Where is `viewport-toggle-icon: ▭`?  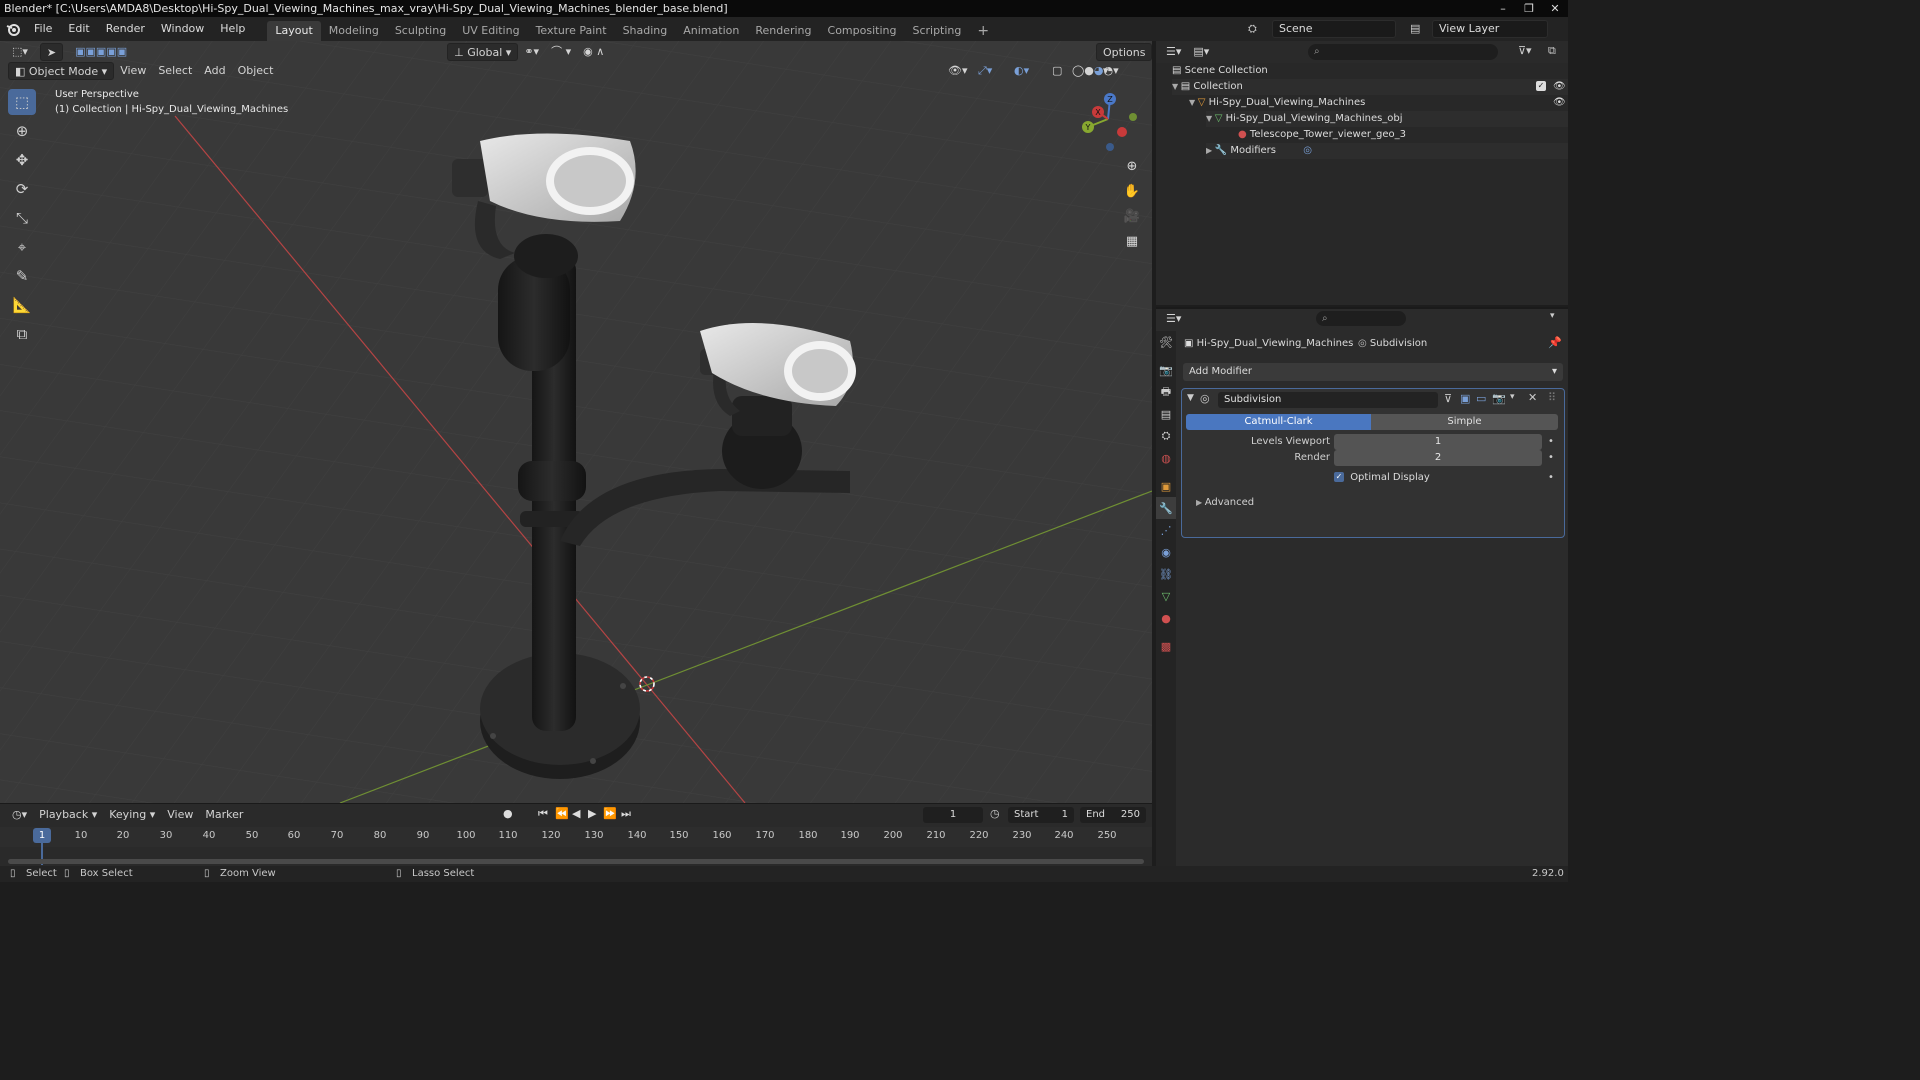 viewport-toggle-icon: ▭ is located at coordinates (1481, 398).